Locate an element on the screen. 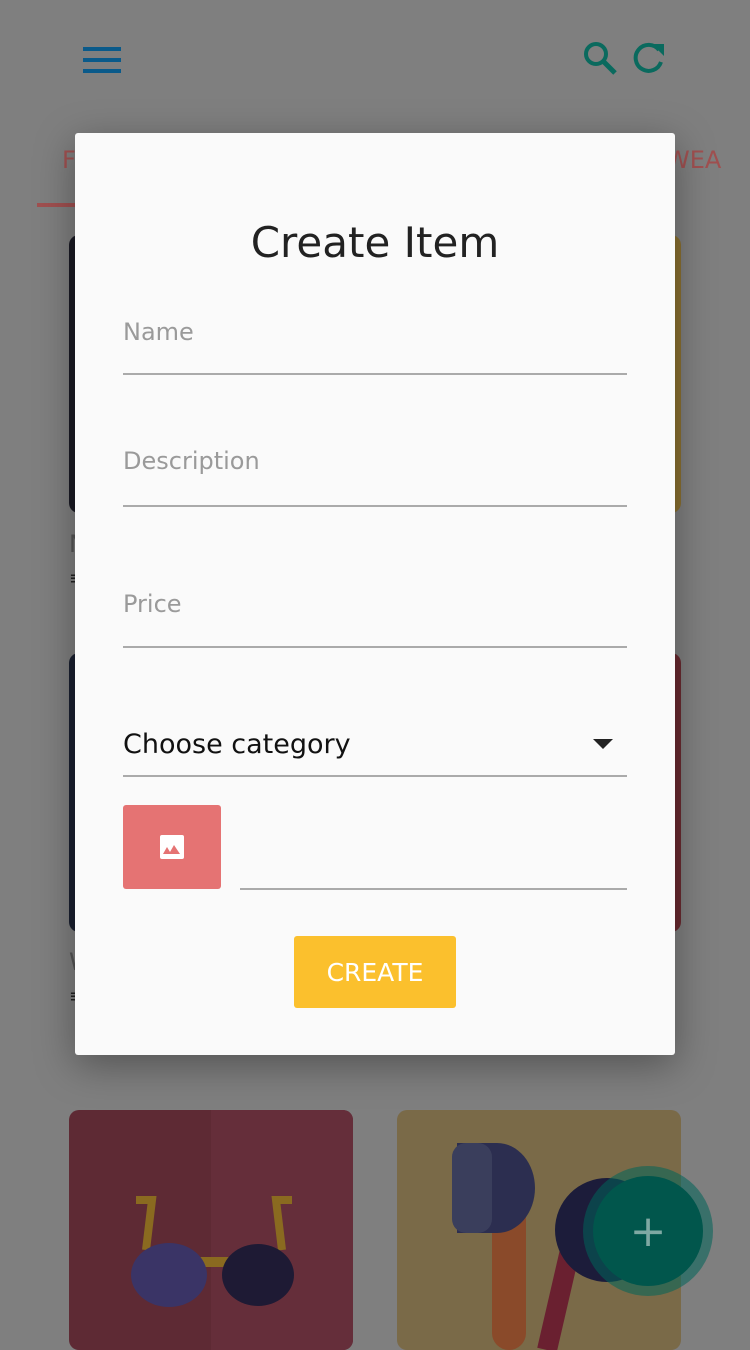 This screenshot has width=750, height=1350. price-input is located at coordinates (375, 604).